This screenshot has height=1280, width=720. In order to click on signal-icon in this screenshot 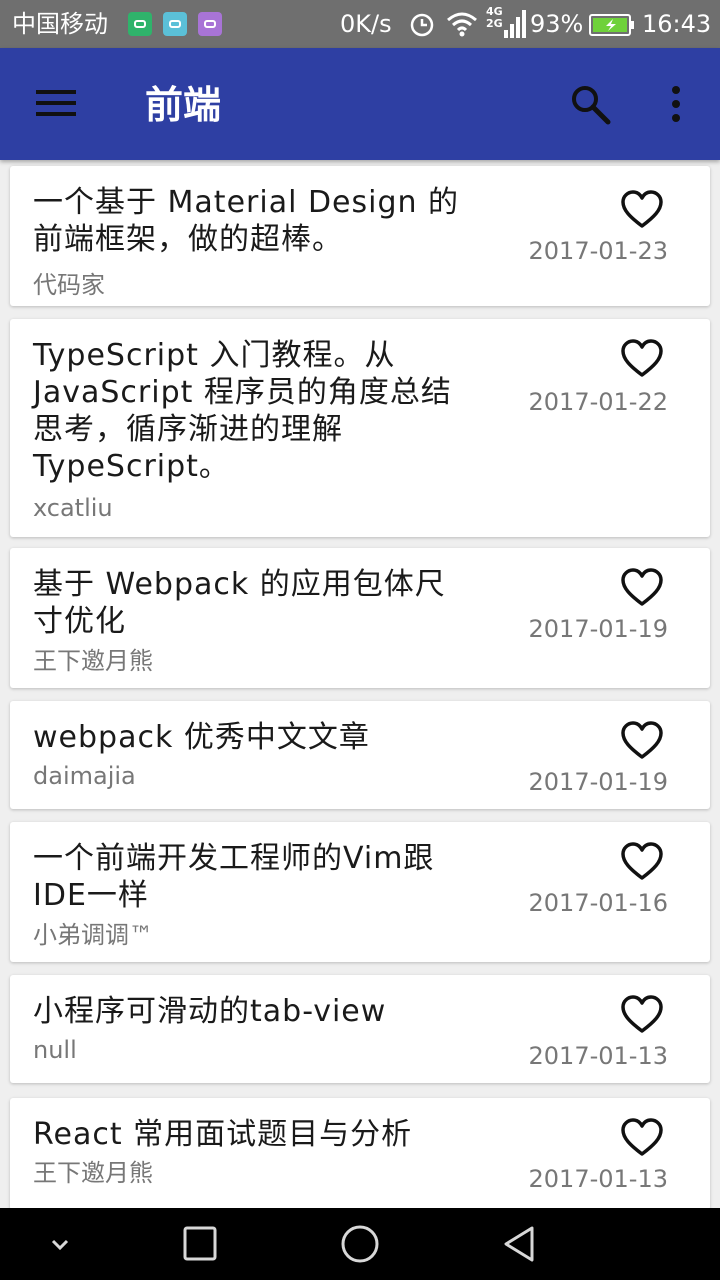, I will do `click(515, 26)`.